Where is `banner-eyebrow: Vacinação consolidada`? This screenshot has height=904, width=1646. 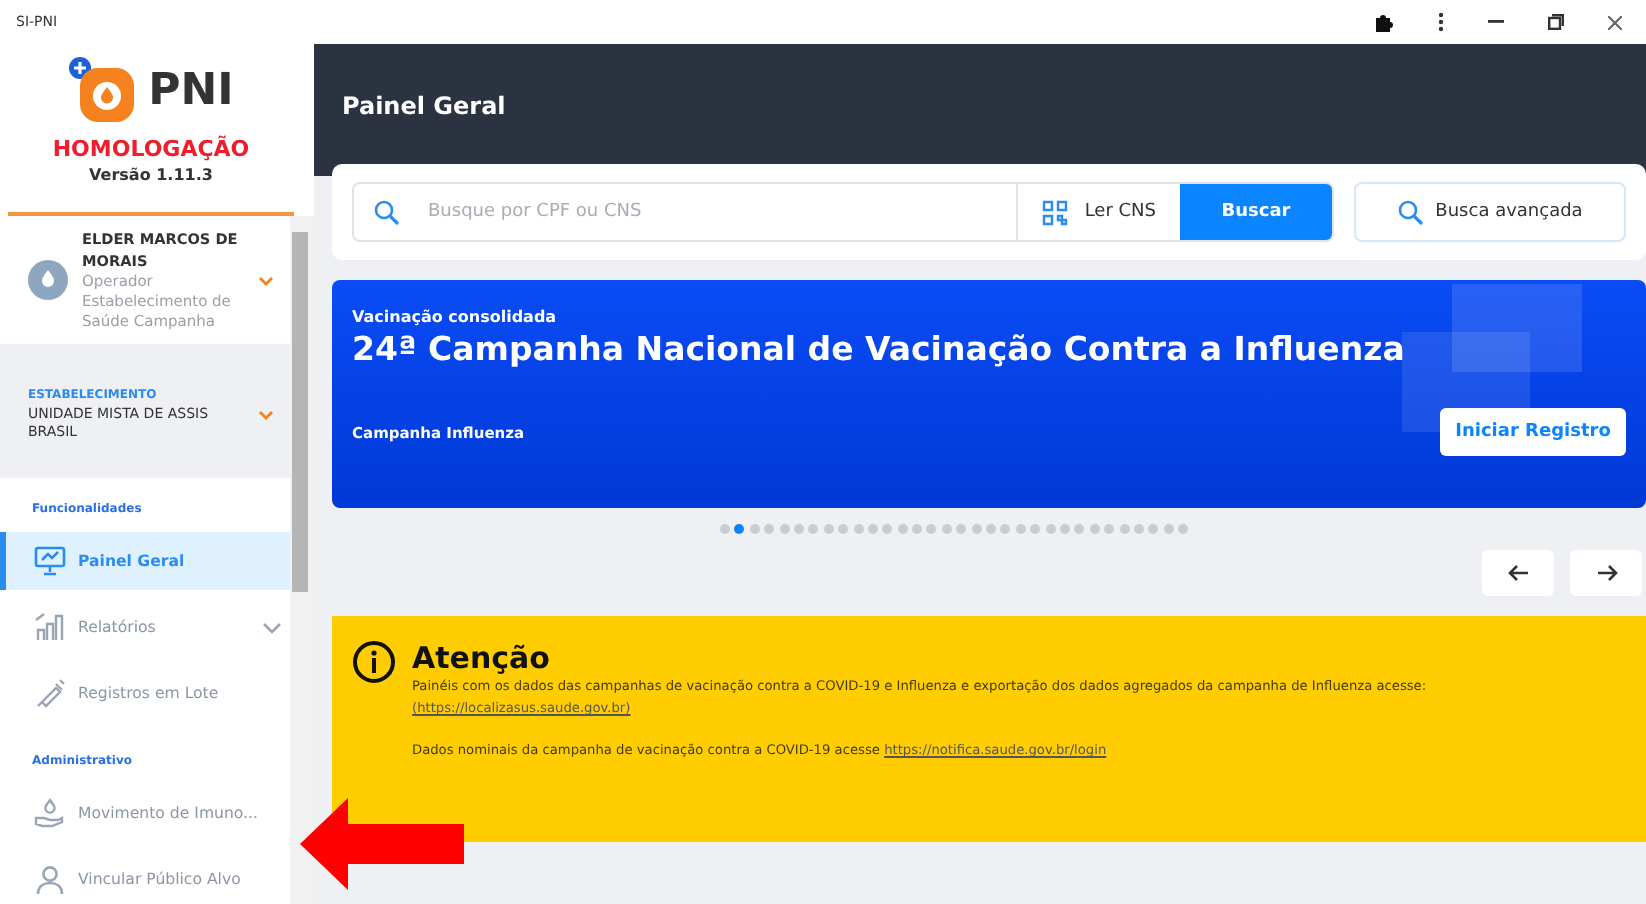 banner-eyebrow: Vacinação consolidada is located at coordinates (455, 317).